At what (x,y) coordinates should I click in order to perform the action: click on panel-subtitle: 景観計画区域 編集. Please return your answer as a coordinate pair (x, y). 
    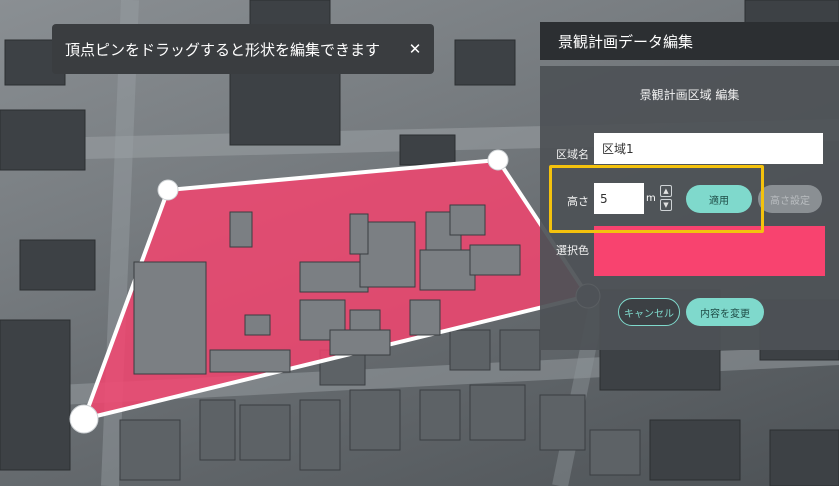
    Looking at the image, I should click on (689, 95).